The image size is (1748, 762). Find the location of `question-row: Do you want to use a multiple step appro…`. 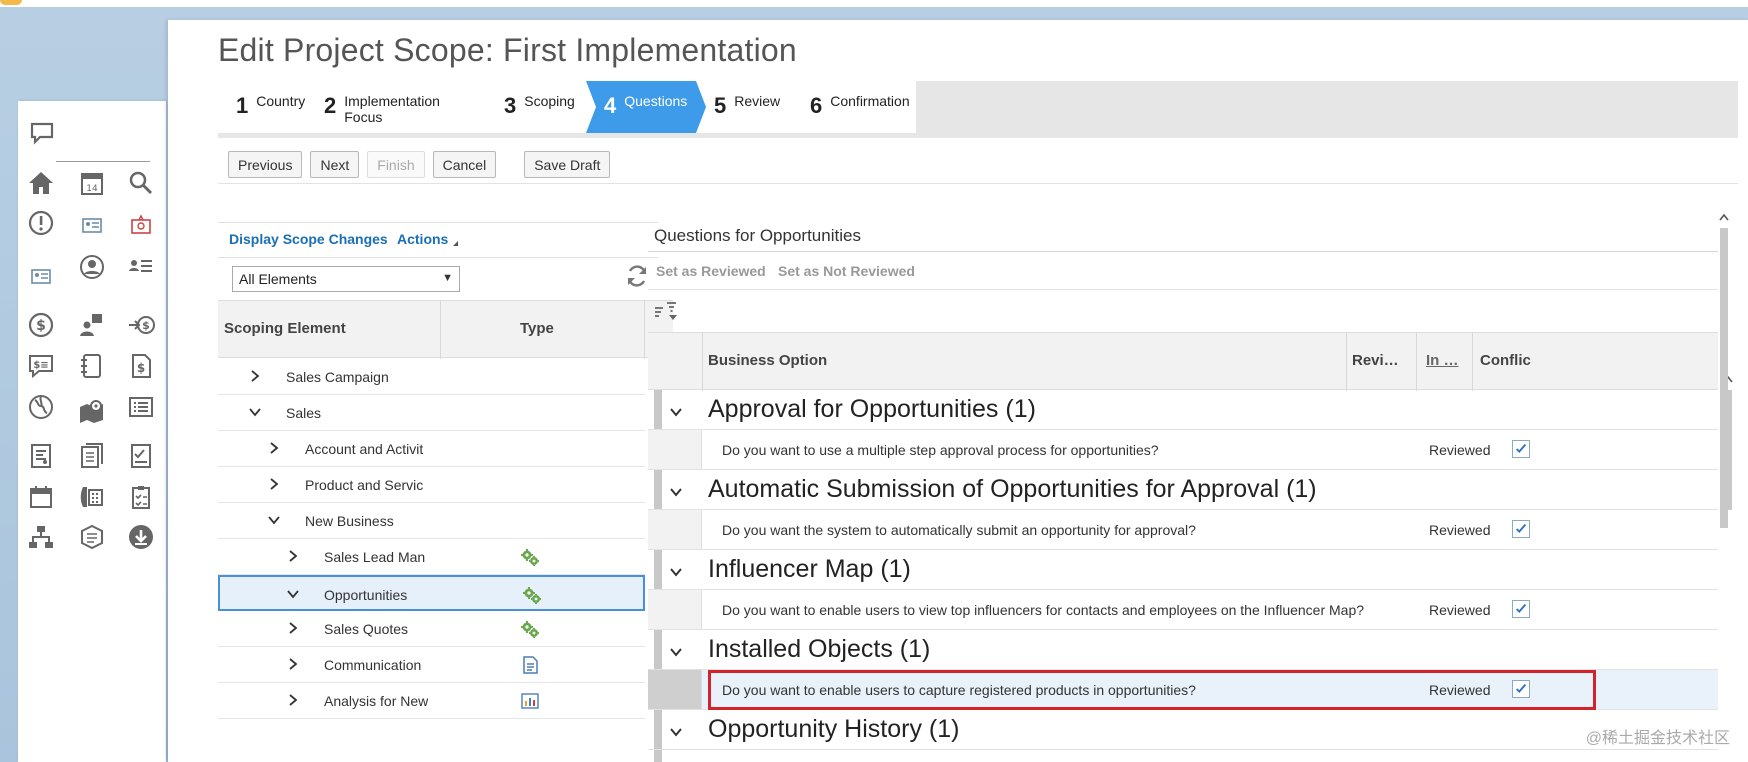

question-row: Do you want to use a multiple step appro… is located at coordinates (1183, 450).